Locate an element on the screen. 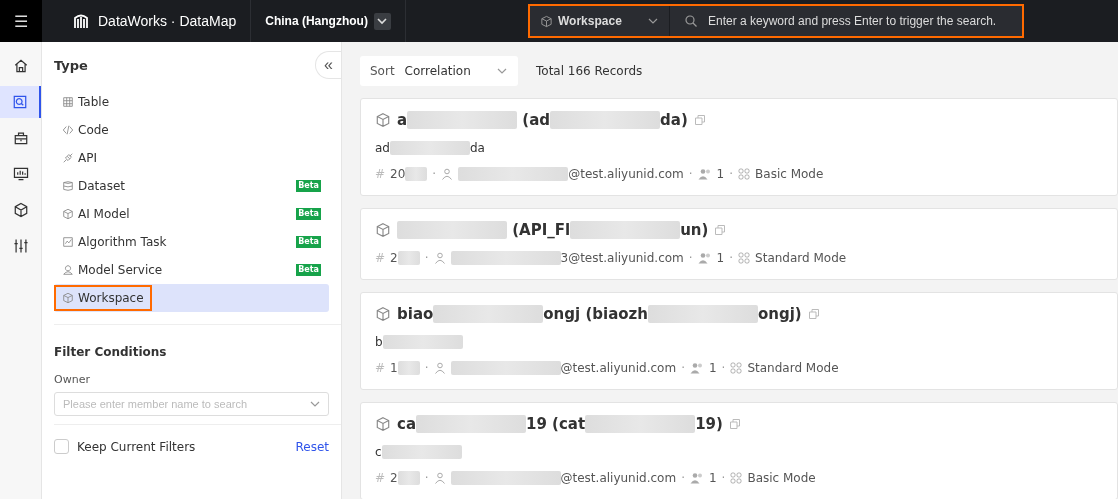 This screenshot has width=1118, height=499. sort-dropdown: Sort Correlation is located at coordinates (439, 71).